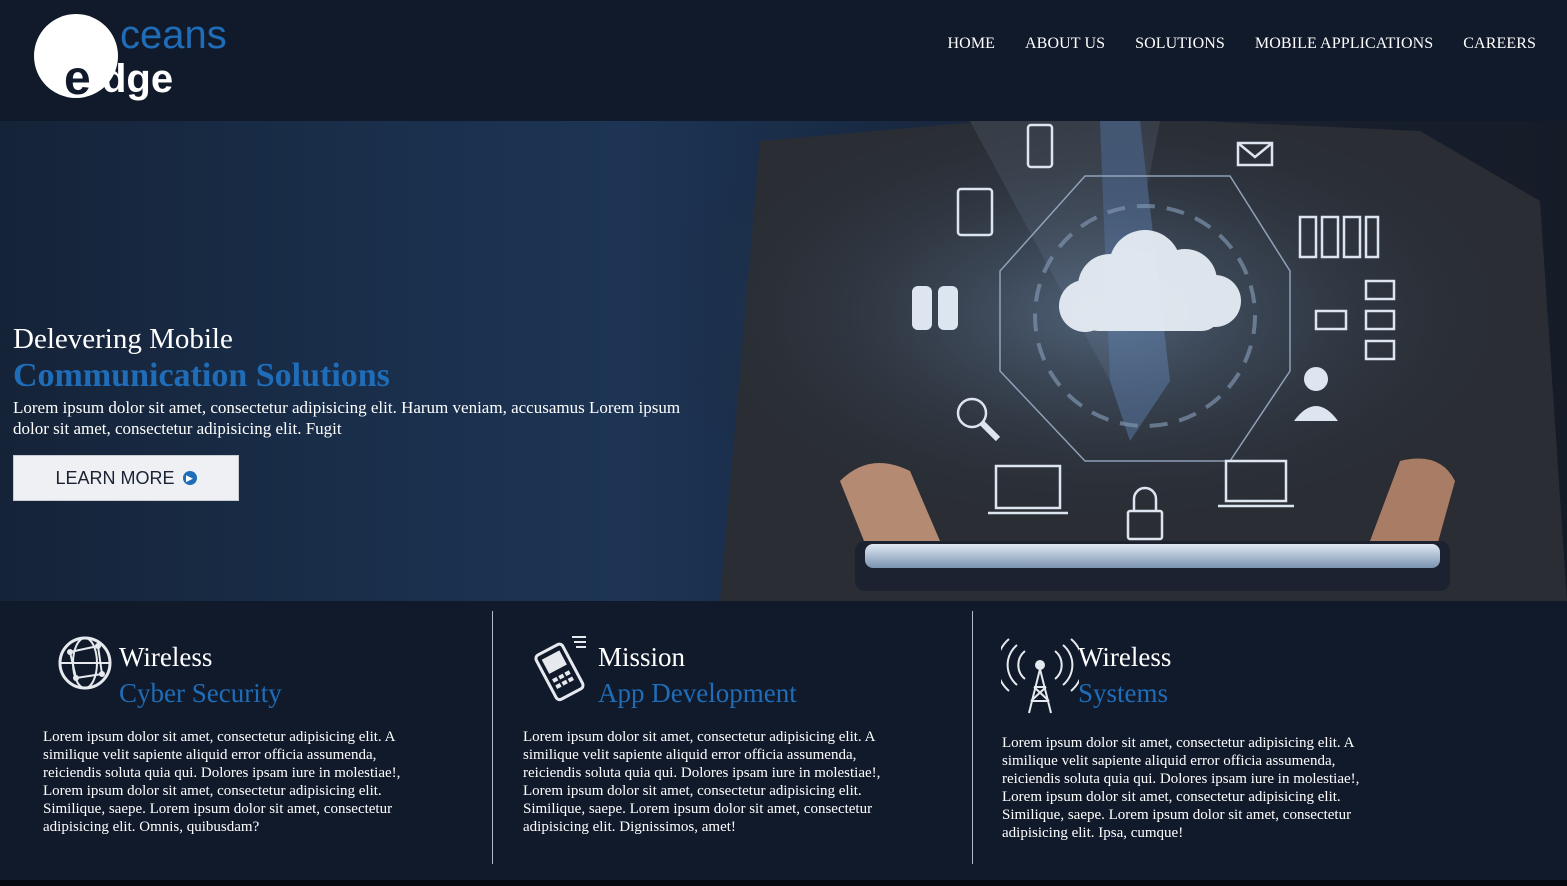 Image resolution: width=1567 pixels, height=886 pixels. Describe the element at coordinates (201, 375) in the screenshot. I see `hero-heading-line2: Communication Solutions` at that location.